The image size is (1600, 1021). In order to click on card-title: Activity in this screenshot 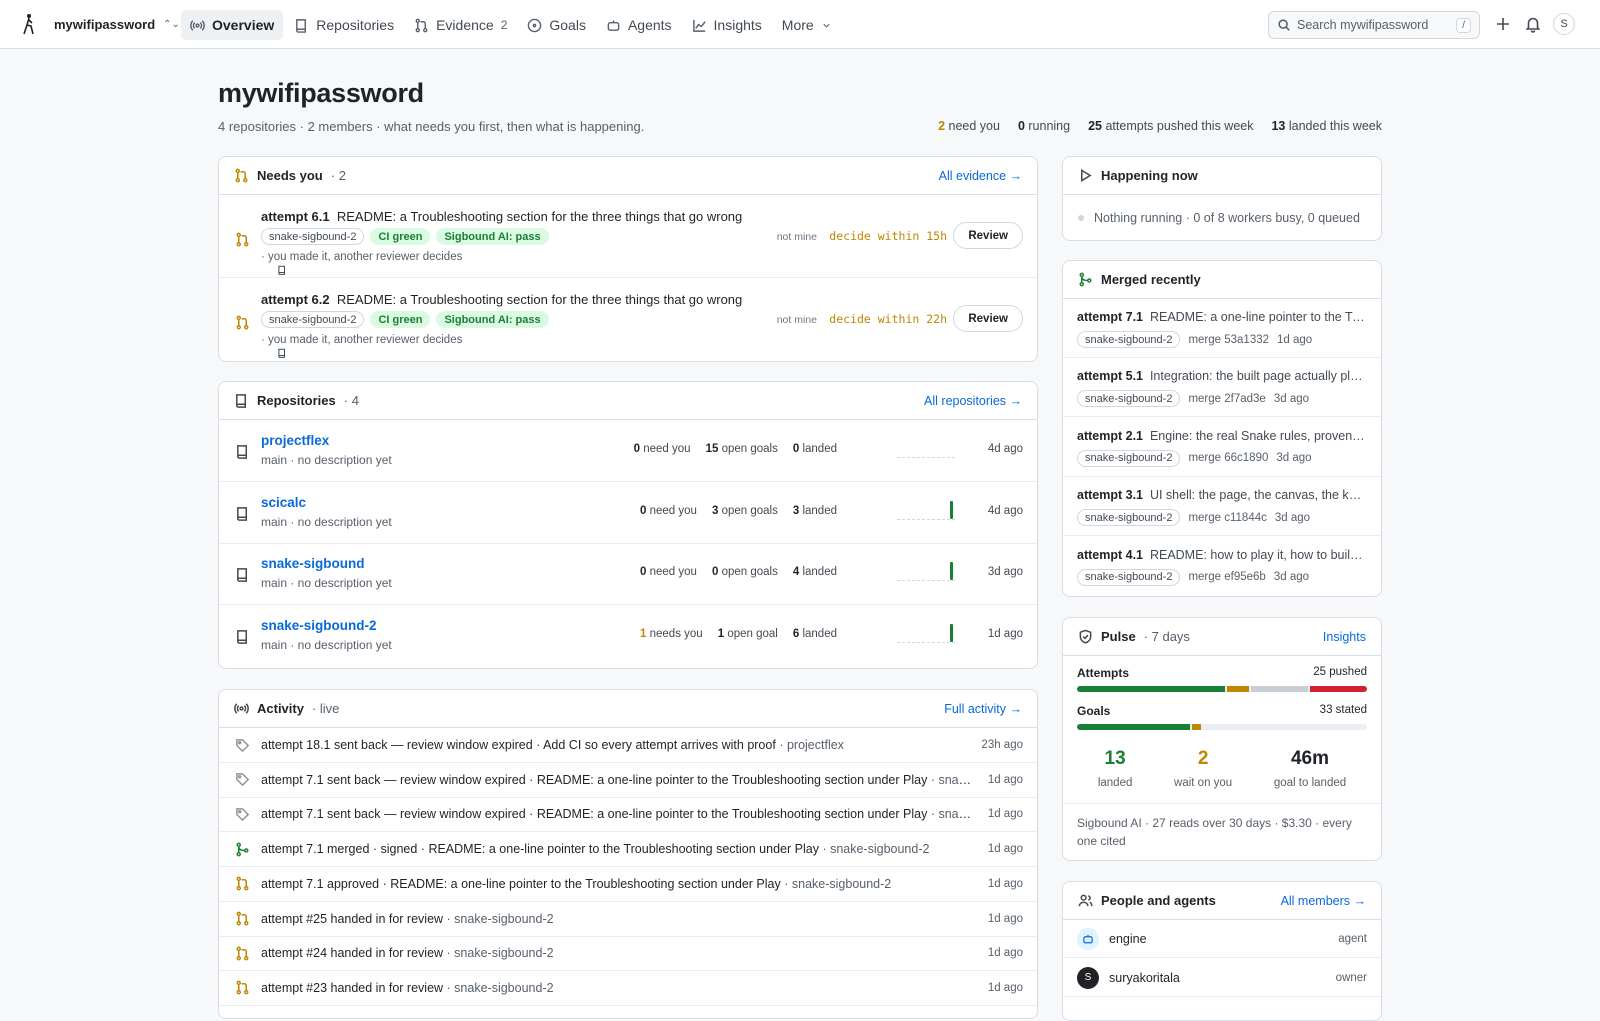, I will do `click(280, 708)`.